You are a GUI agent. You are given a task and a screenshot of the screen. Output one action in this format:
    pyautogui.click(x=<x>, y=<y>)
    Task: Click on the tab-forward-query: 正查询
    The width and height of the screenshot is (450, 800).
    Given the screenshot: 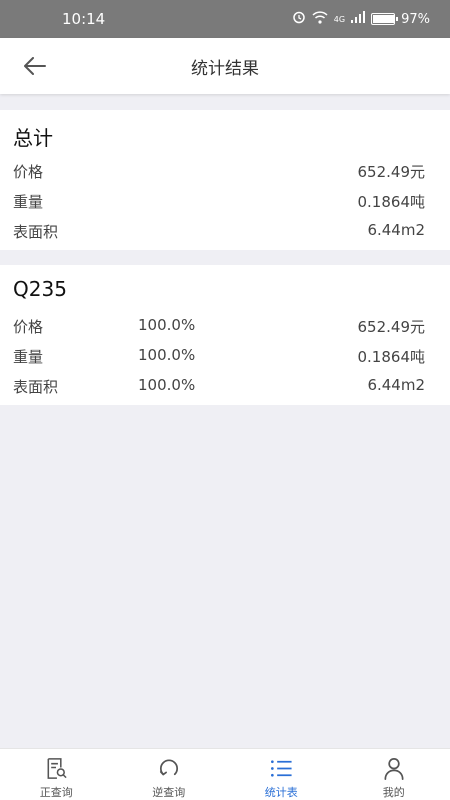 What is the action you would take?
    pyautogui.click(x=56, y=774)
    